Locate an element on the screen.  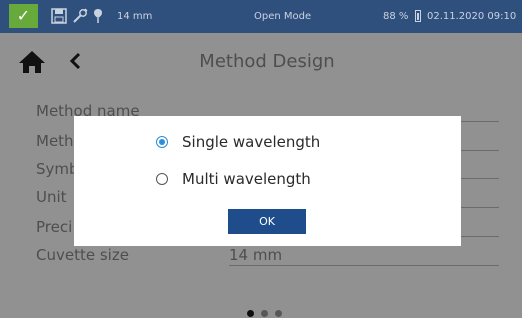
multi-wavelength-label: Multi wavelength is located at coordinates (246, 179).